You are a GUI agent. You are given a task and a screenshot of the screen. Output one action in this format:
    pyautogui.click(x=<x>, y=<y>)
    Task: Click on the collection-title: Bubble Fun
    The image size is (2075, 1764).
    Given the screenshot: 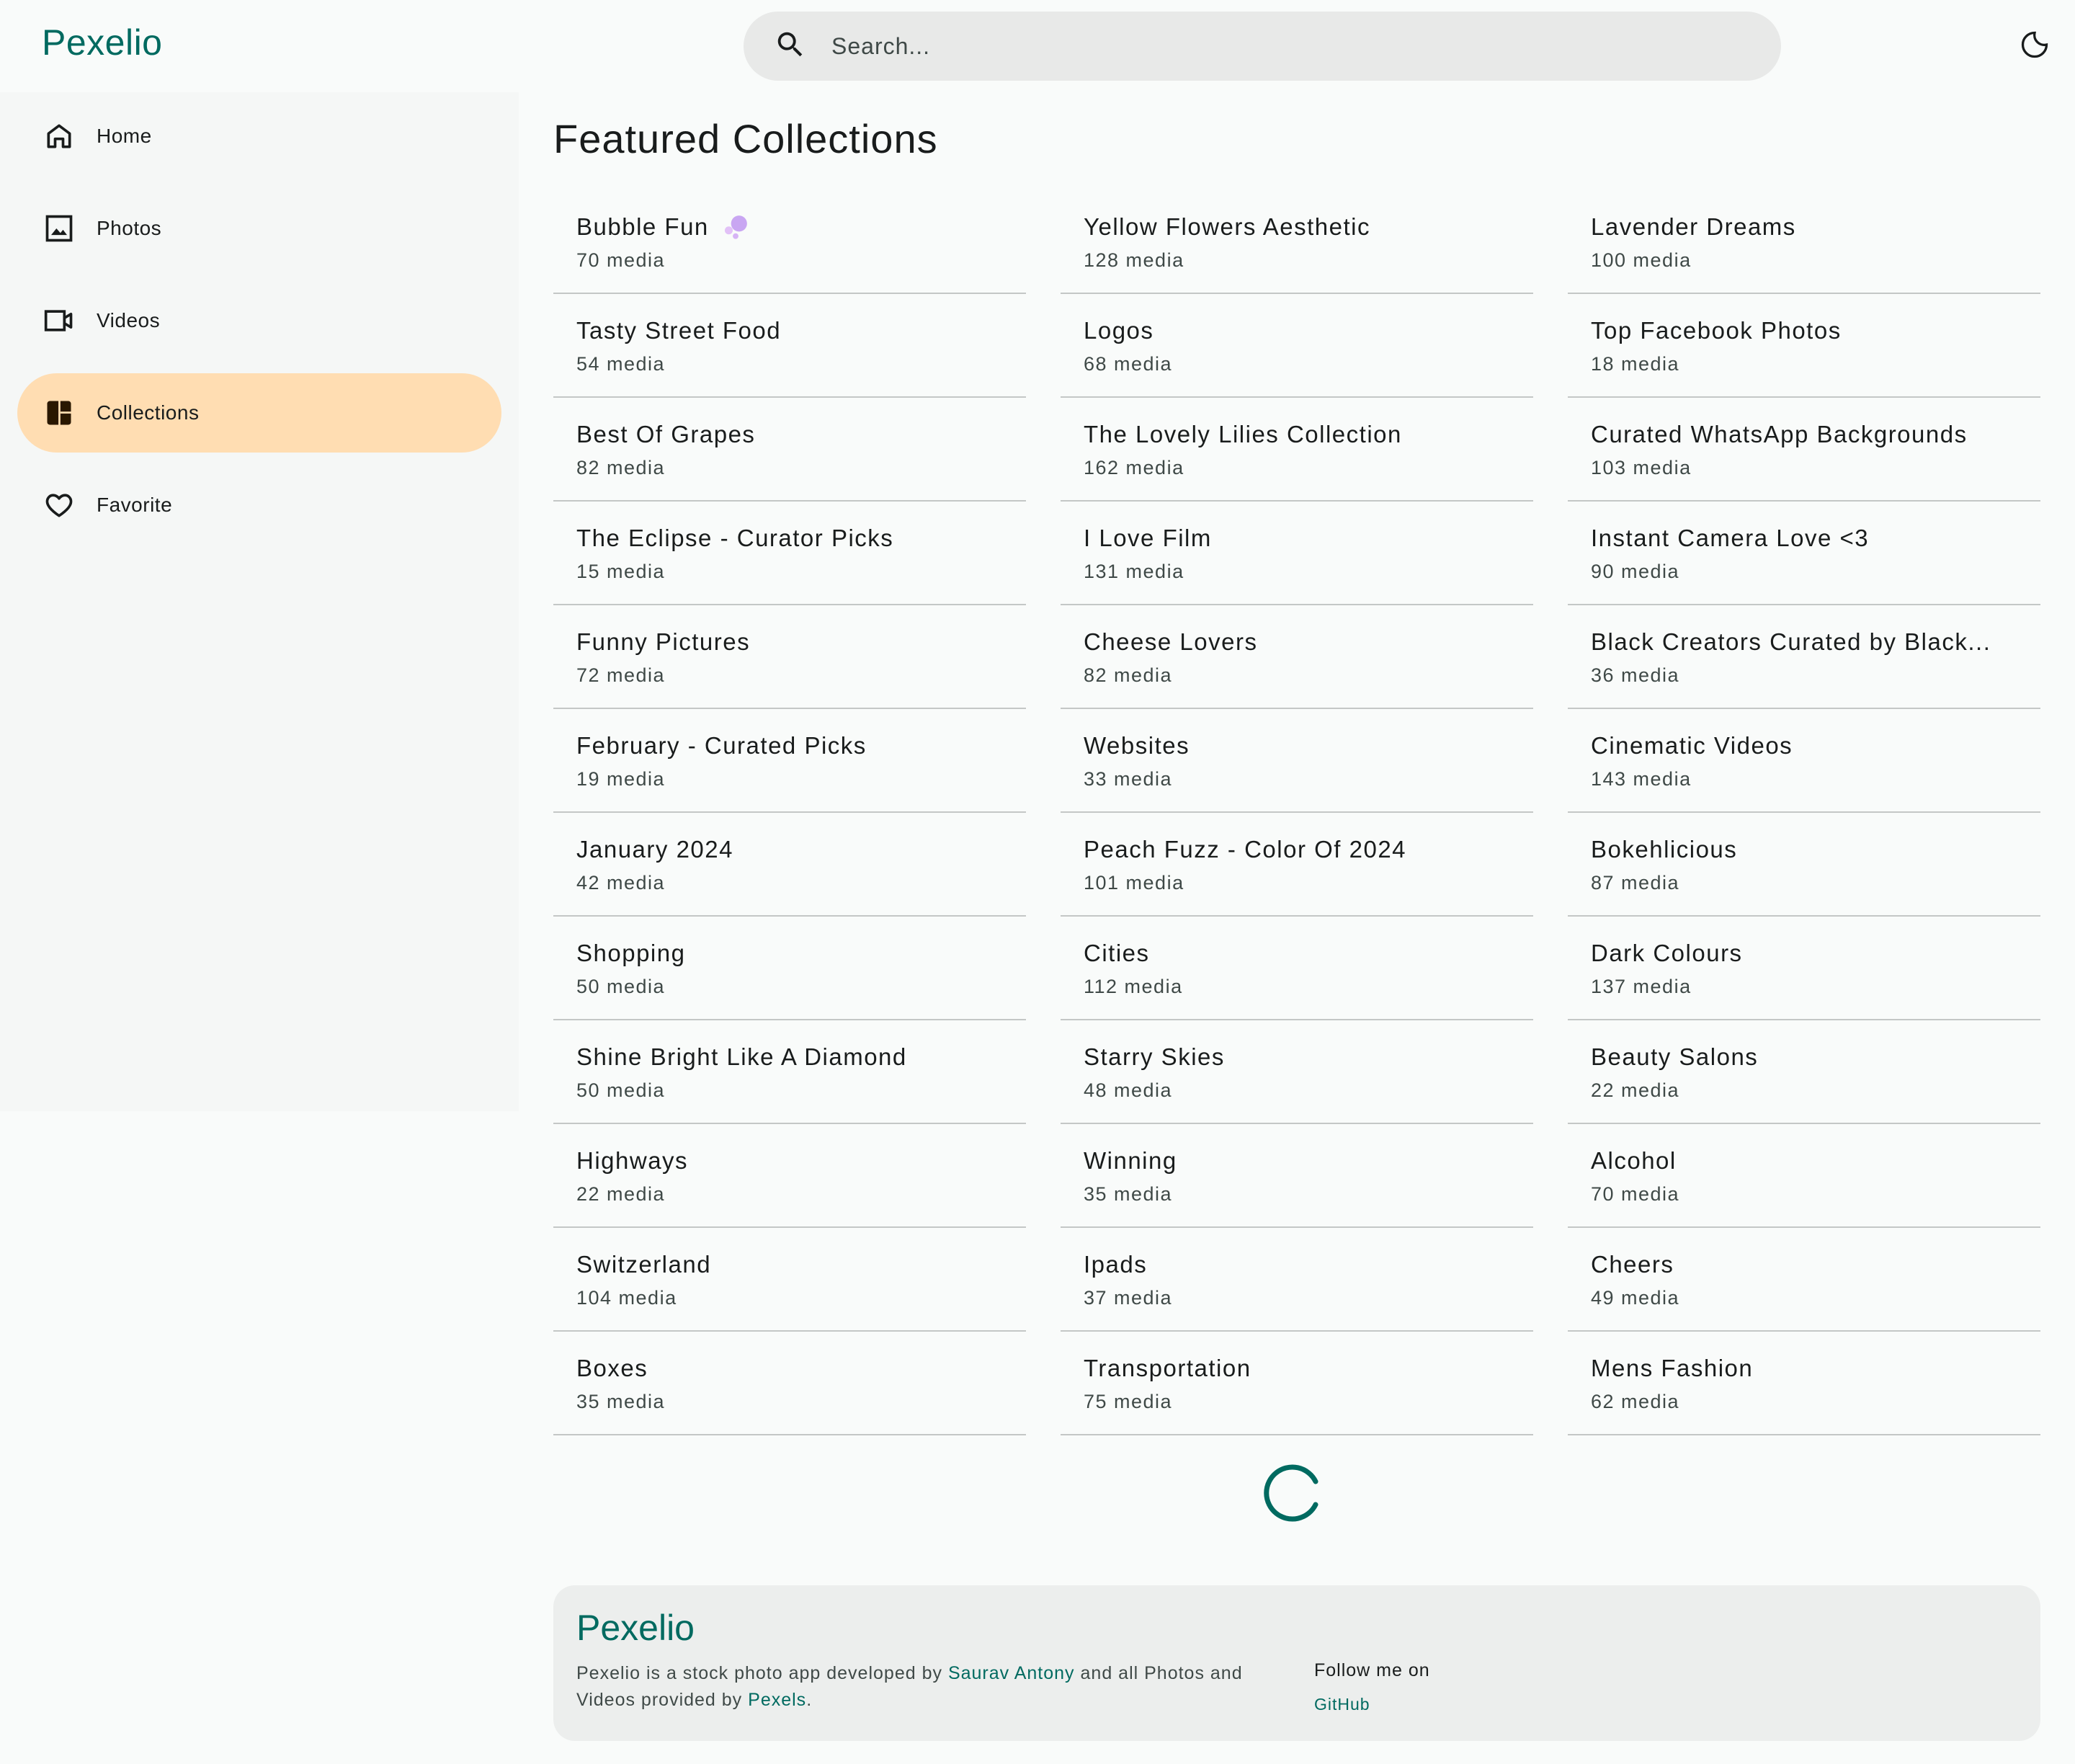 What is the action you would take?
    pyautogui.click(x=801, y=227)
    